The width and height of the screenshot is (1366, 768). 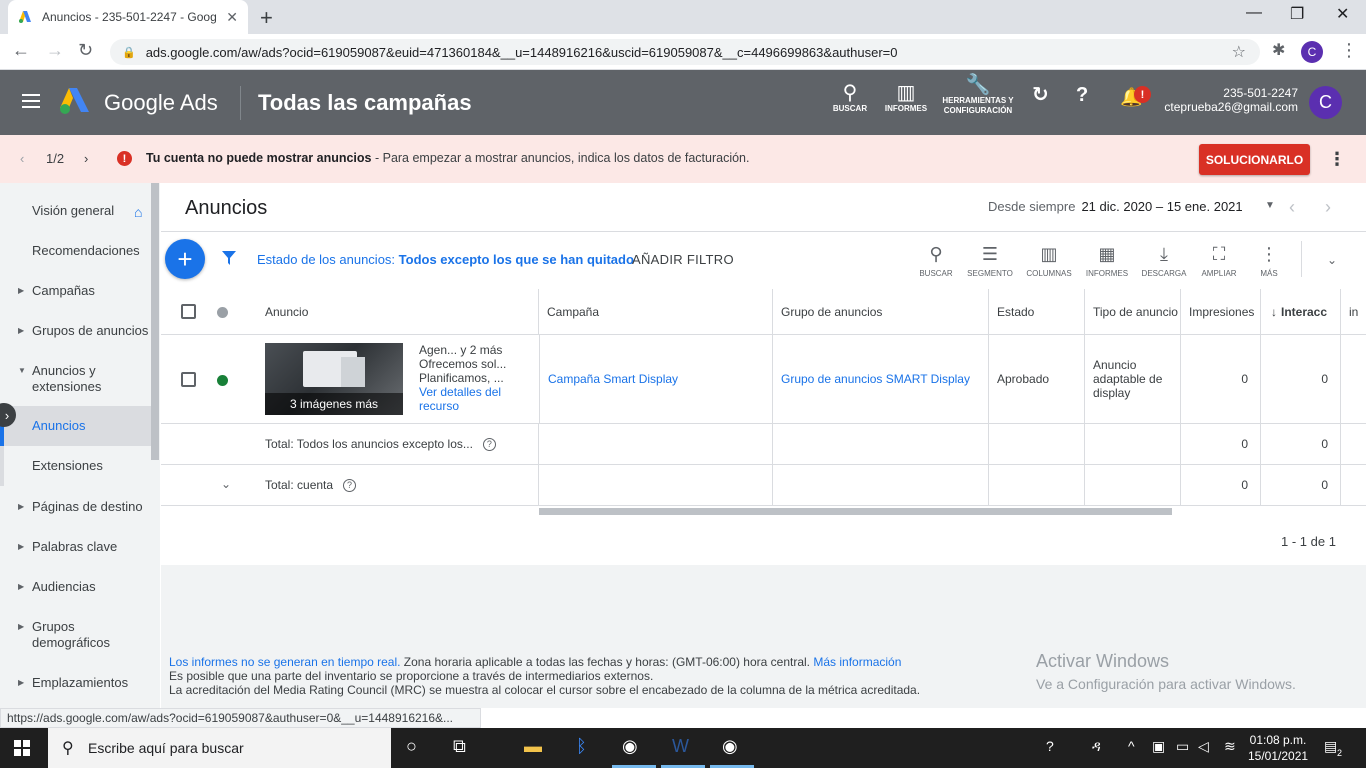 What do you see at coordinates (850, 98) in the screenshot?
I see `header-search-button: ⚲ BUSCAR` at bounding box center [850, 98].